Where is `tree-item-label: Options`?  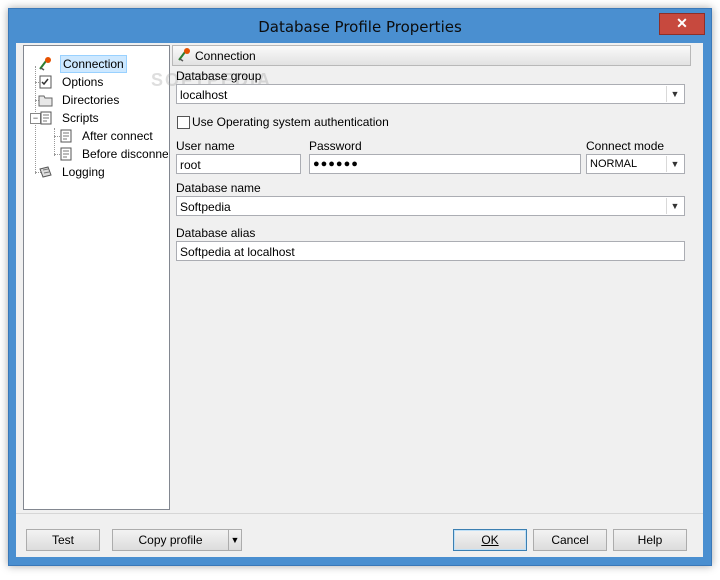 tree-item-label: Options is located at coordinates (83, 82).